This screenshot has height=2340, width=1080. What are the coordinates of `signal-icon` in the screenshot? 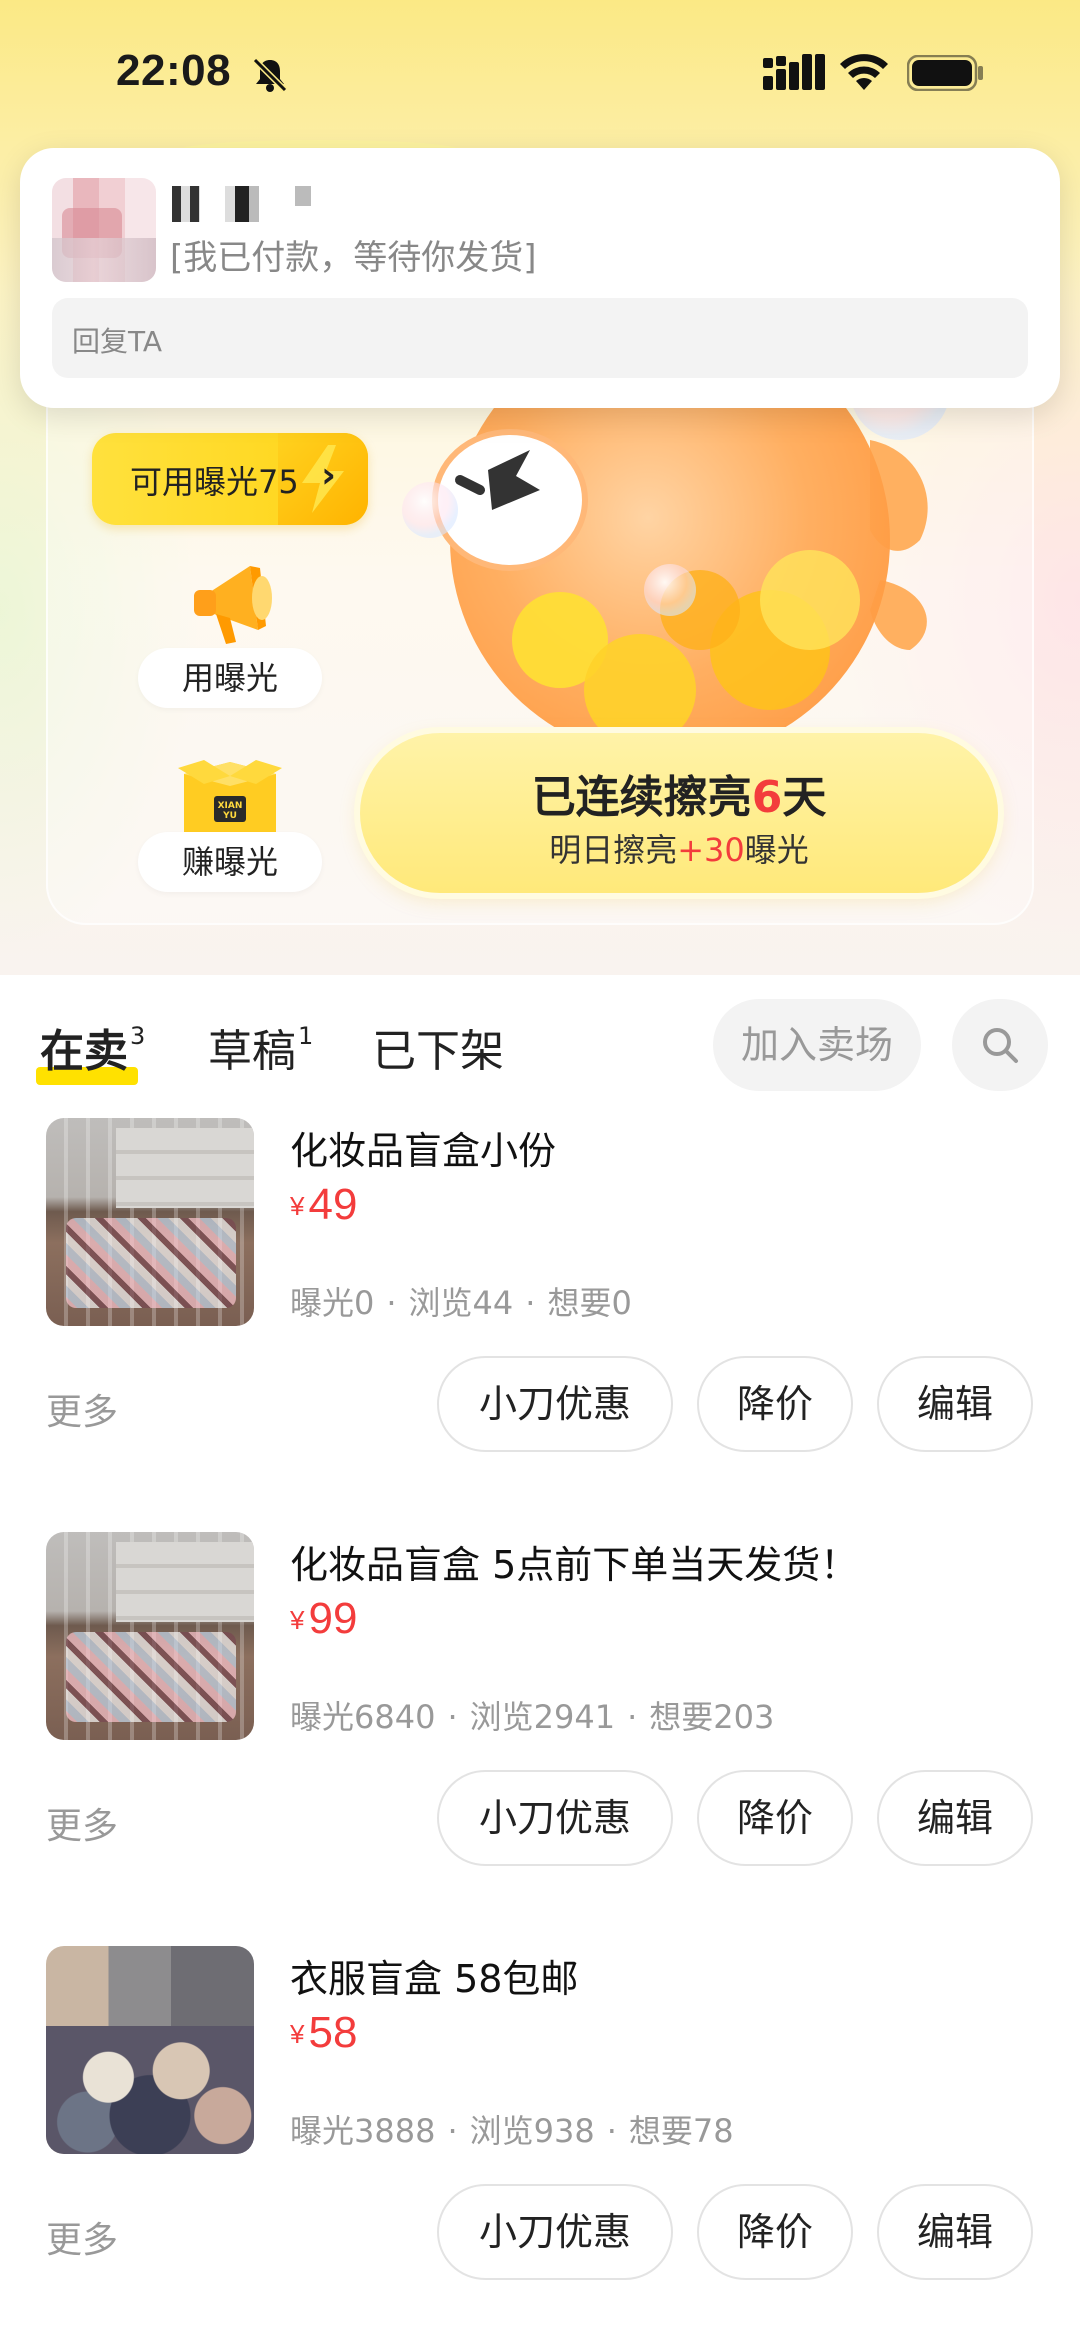 It's located at (794, 72).